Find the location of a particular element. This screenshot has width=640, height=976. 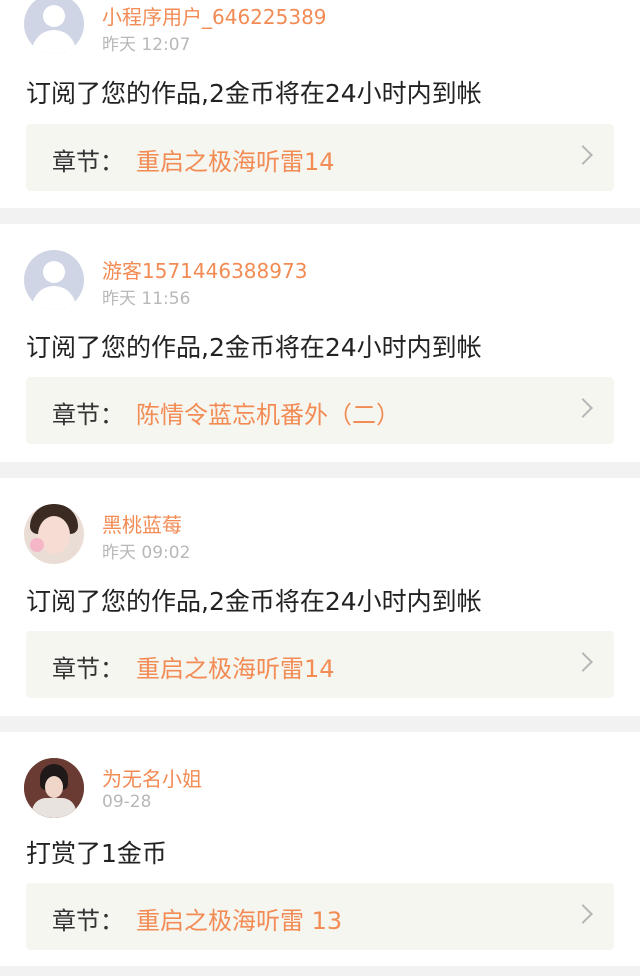

timestamp: 昨天 09:02 is located at coordinates (146, 553).